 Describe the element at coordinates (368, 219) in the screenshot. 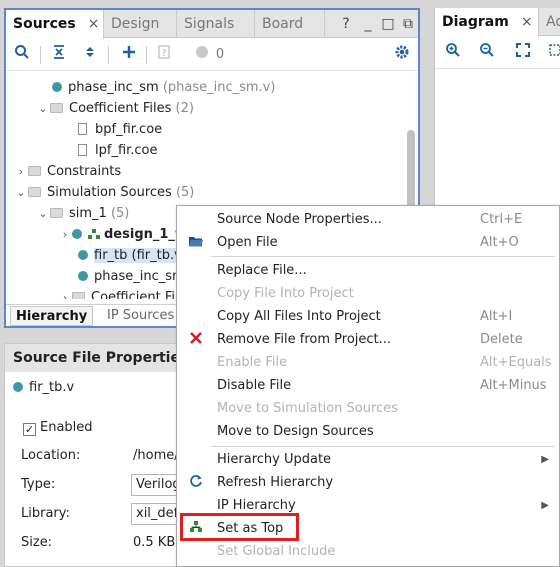

I see `menu-item-source-node-properties: Source Node Properties... Ctrl+E` at that location.